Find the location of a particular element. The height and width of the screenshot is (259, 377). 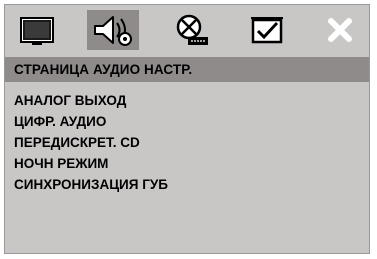

general-setup-tab is located at coordinates (37, 30).